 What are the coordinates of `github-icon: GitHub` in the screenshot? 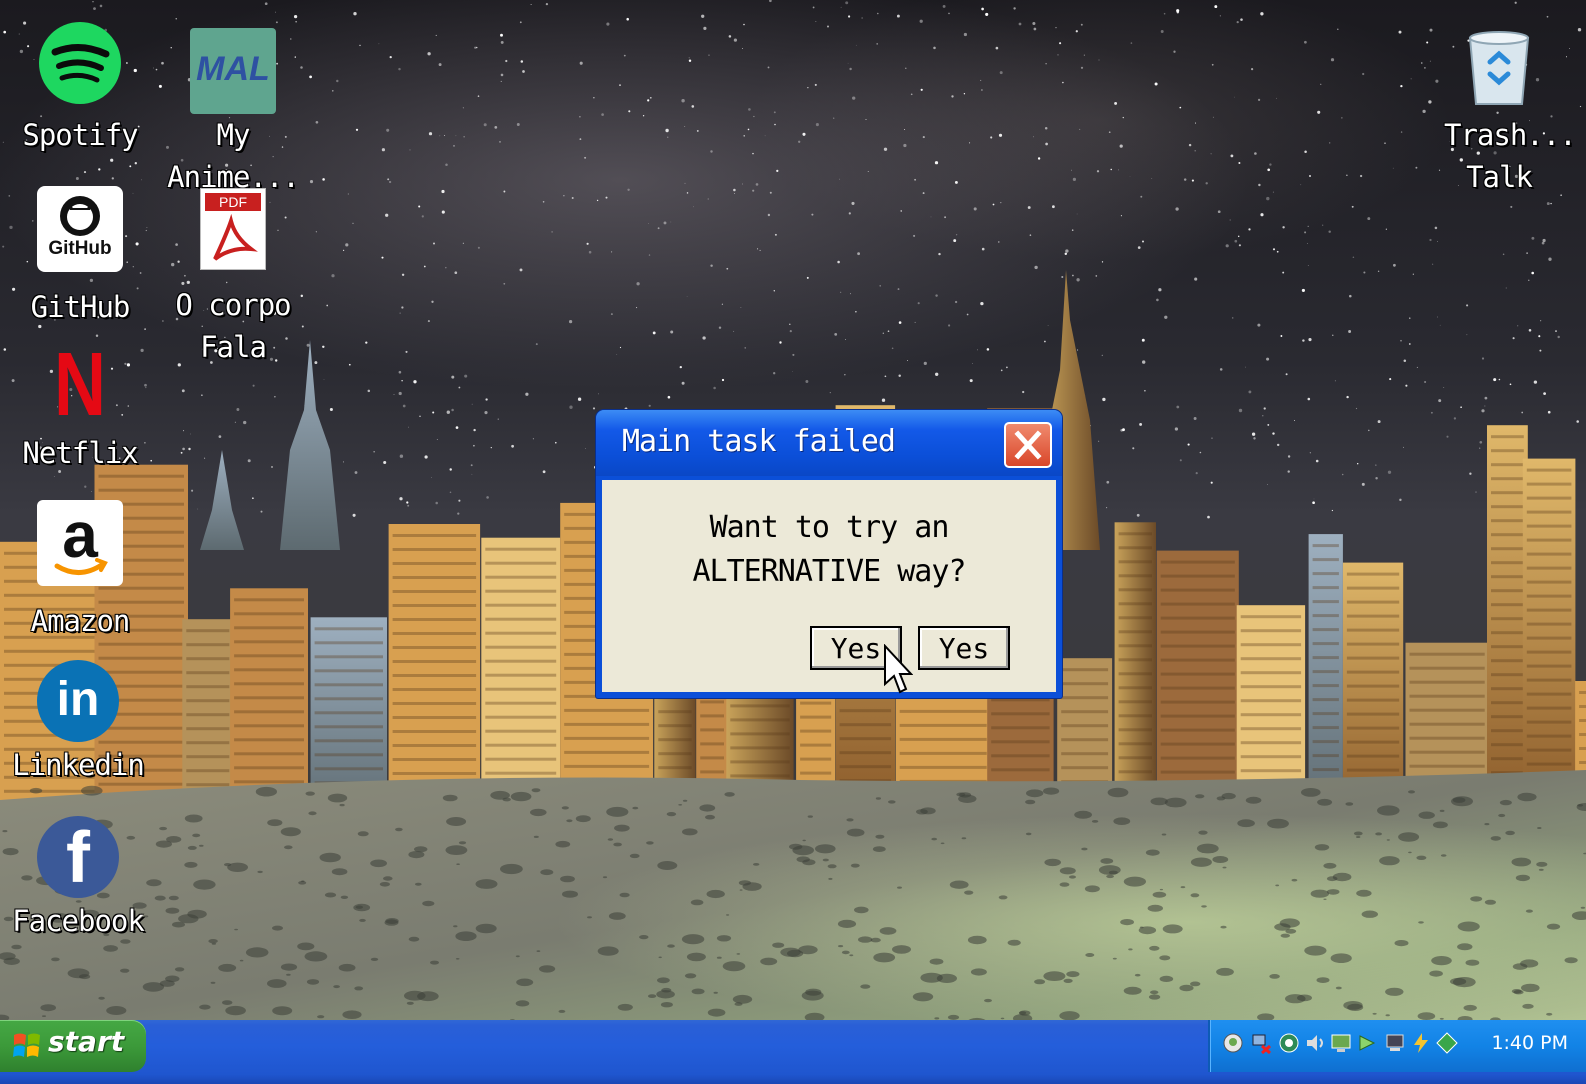 It's located at (80, 229).